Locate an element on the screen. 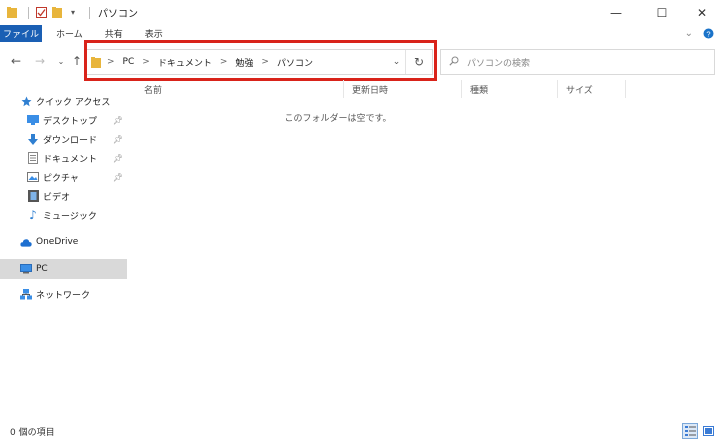 This screenshot has height=442, width=720. sidebar-item-pc: PC is located at coordinates (63, 269).